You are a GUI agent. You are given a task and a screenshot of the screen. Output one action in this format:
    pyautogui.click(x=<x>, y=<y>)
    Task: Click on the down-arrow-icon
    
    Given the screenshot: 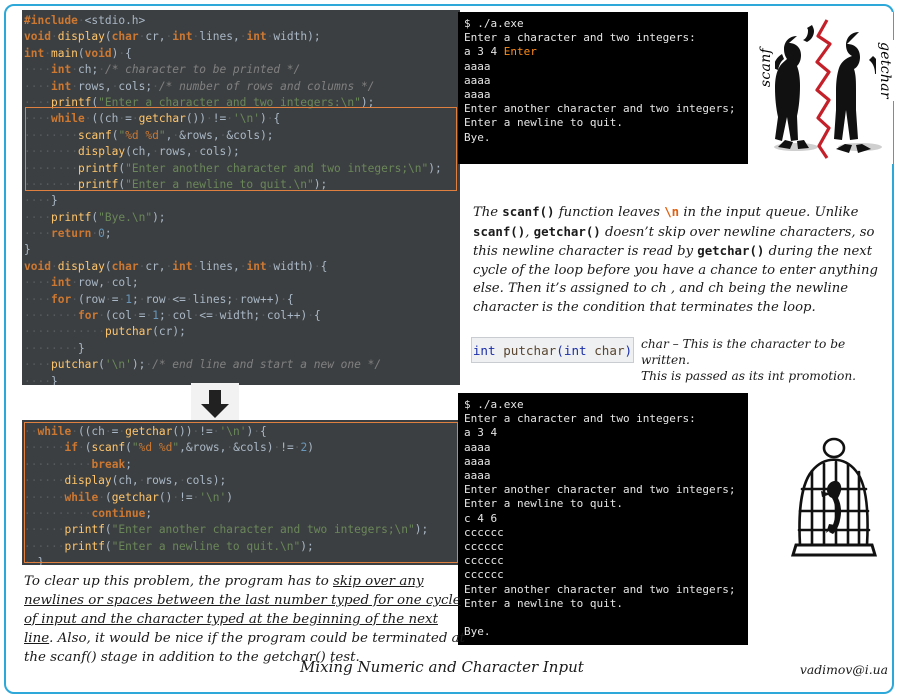 What is the action you would take?
    pyautogui.click(x=215, y=404)
    